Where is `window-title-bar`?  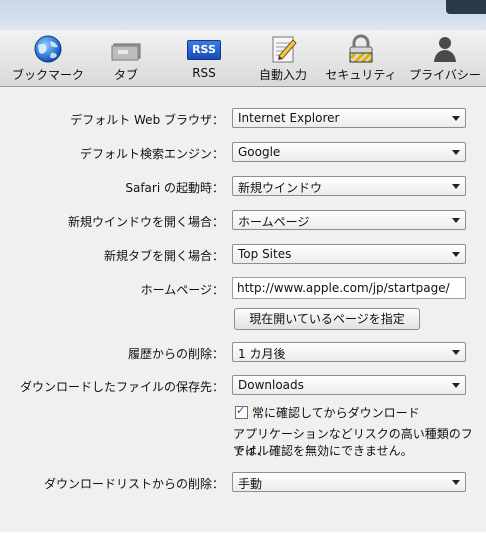
window-title-bar is located at coordinates (243, 15).